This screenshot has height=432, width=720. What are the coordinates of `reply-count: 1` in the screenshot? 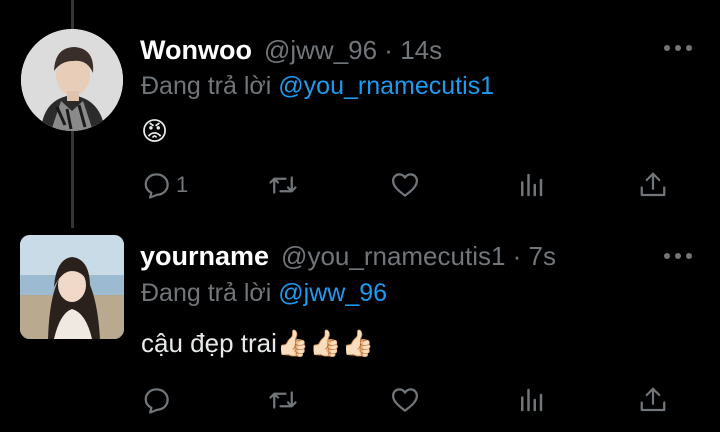 It's located at (182, 184).